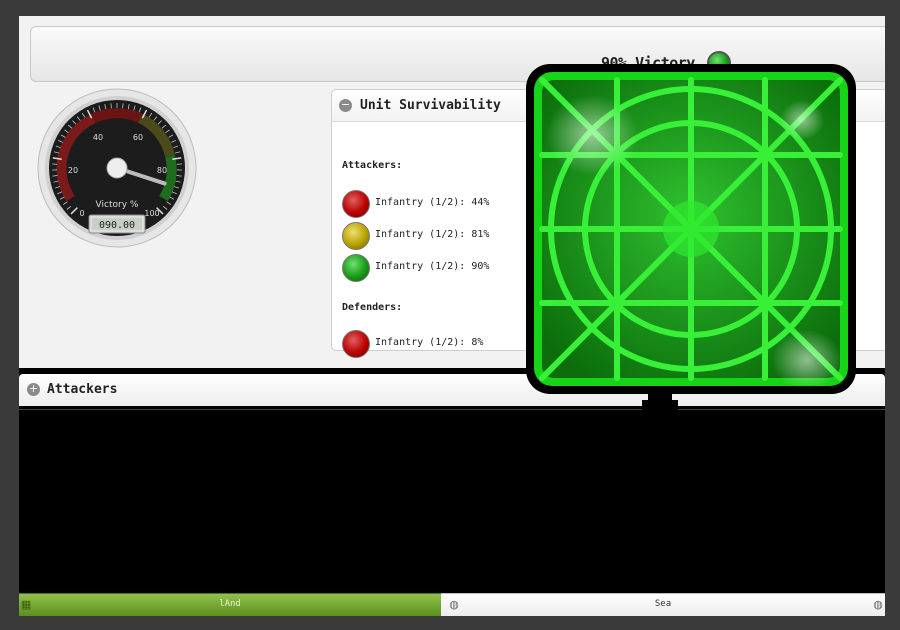 The height and width of the screenshot is (630, 900). Describe the element at coordinates (98, 137) in the screenshot. I see `gauge-tick-40: 40` at that location.